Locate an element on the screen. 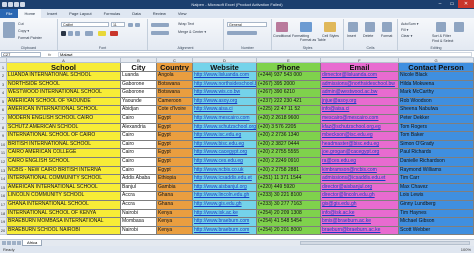 This screenshot has width=474, height=253. cell-contact: Tim Haynes is located at coordinates (436, 214).